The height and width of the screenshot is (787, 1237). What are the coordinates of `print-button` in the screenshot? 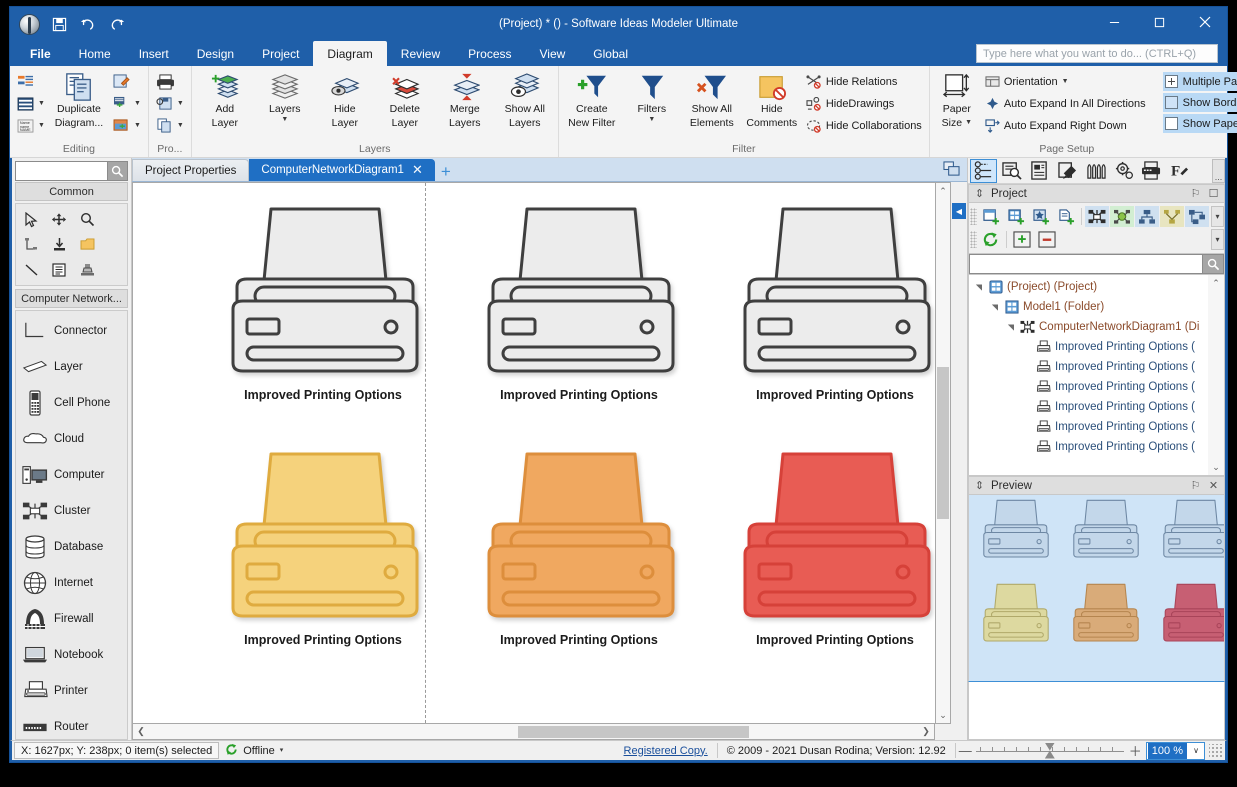 It's located at (170, 81).